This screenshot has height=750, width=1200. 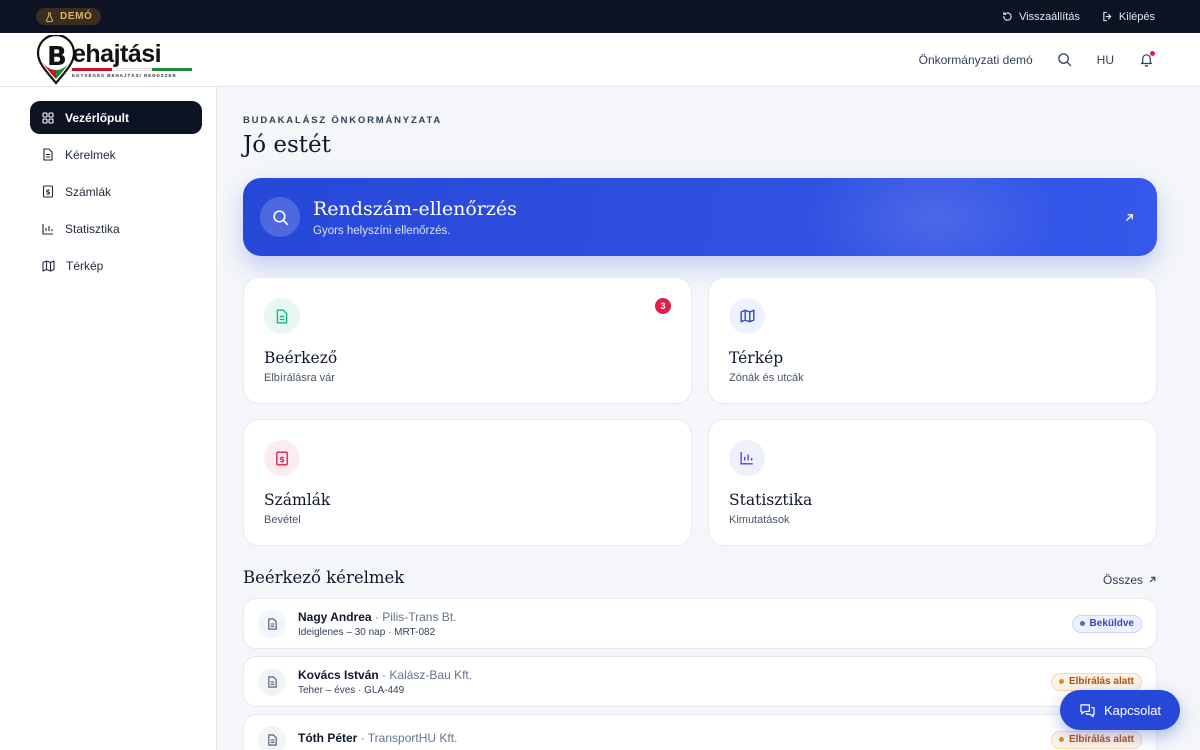 What do you see at coordinates (663, 306) in the screenshot?
I see `incoming-count-badge: 3` at bounding box center [663, 306].